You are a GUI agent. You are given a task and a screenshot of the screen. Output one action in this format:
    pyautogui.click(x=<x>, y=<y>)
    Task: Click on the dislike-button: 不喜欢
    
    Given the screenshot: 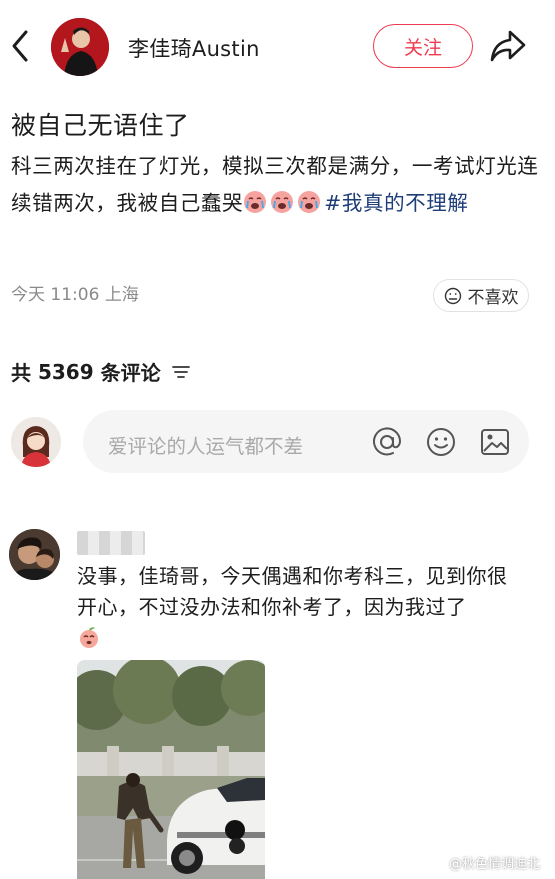 What is the action you would take?
    pyautogui.click(x=481, y=295)
    